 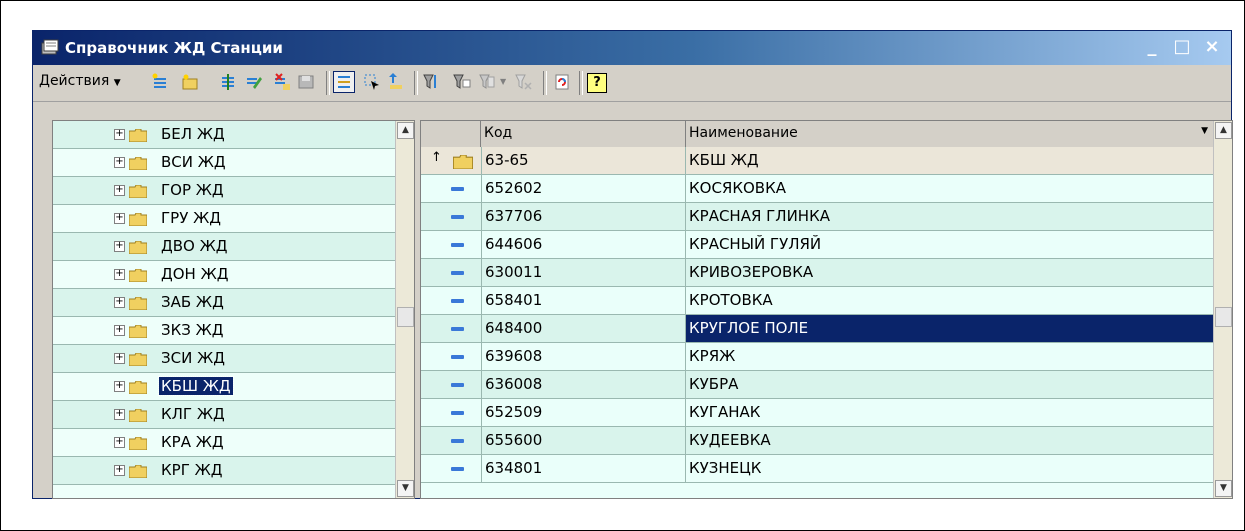 I want to click on actions-menu: Действия ▼, so click(x=80, y=81).